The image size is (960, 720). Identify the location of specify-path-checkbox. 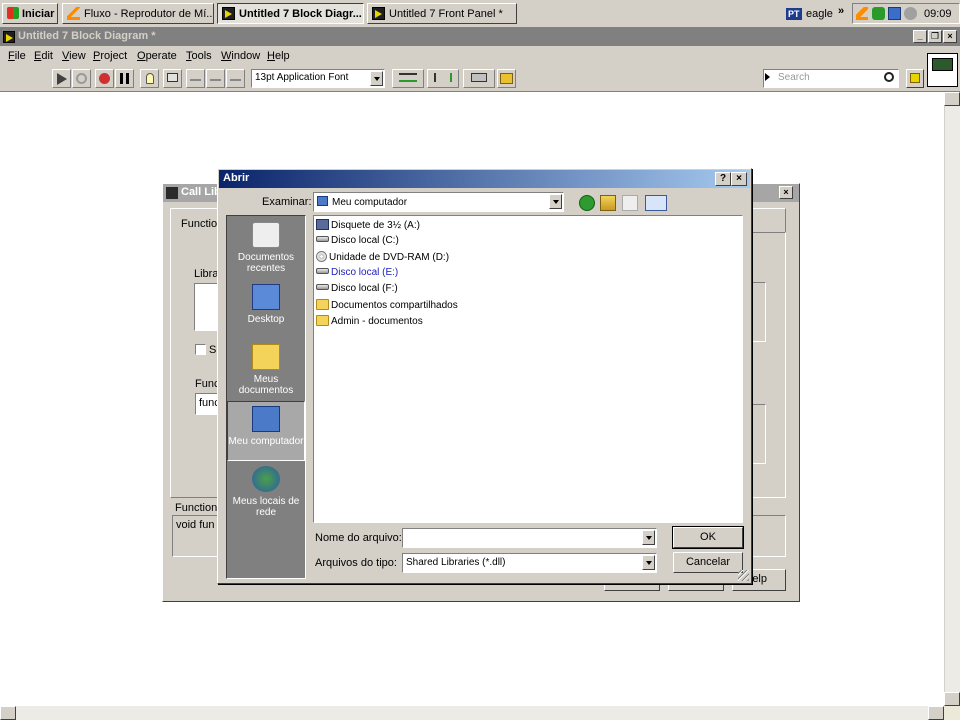
(200, 349).